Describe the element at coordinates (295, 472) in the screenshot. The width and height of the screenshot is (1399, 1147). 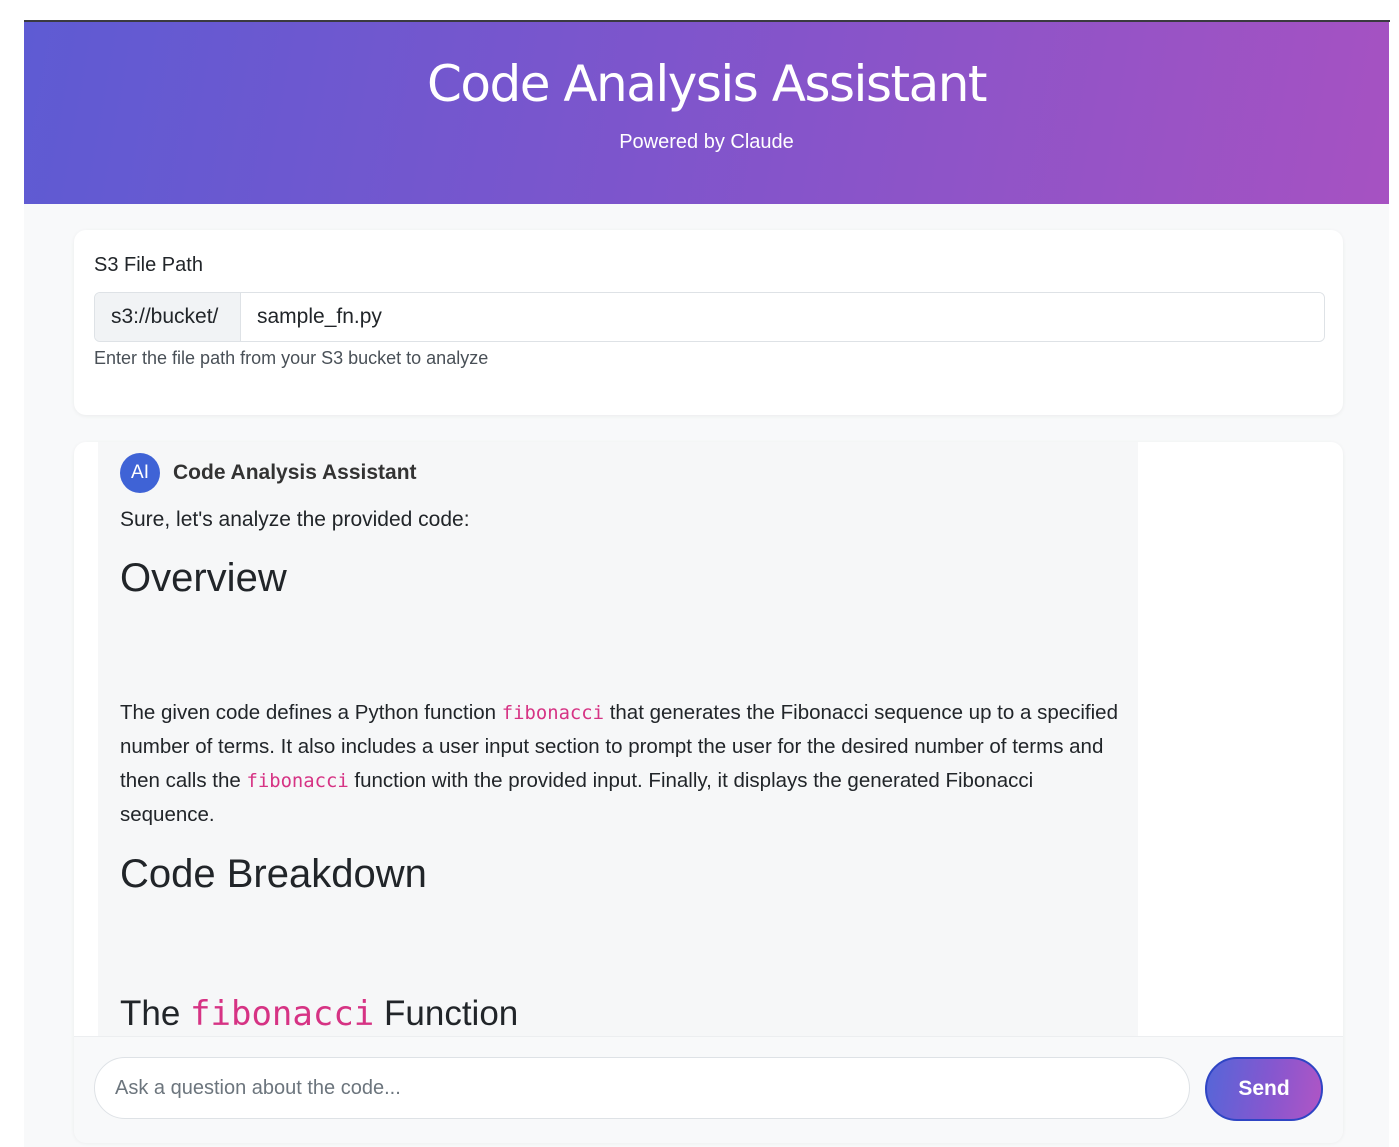
I see `sender-name: Code Analysis Assistant` at that location.